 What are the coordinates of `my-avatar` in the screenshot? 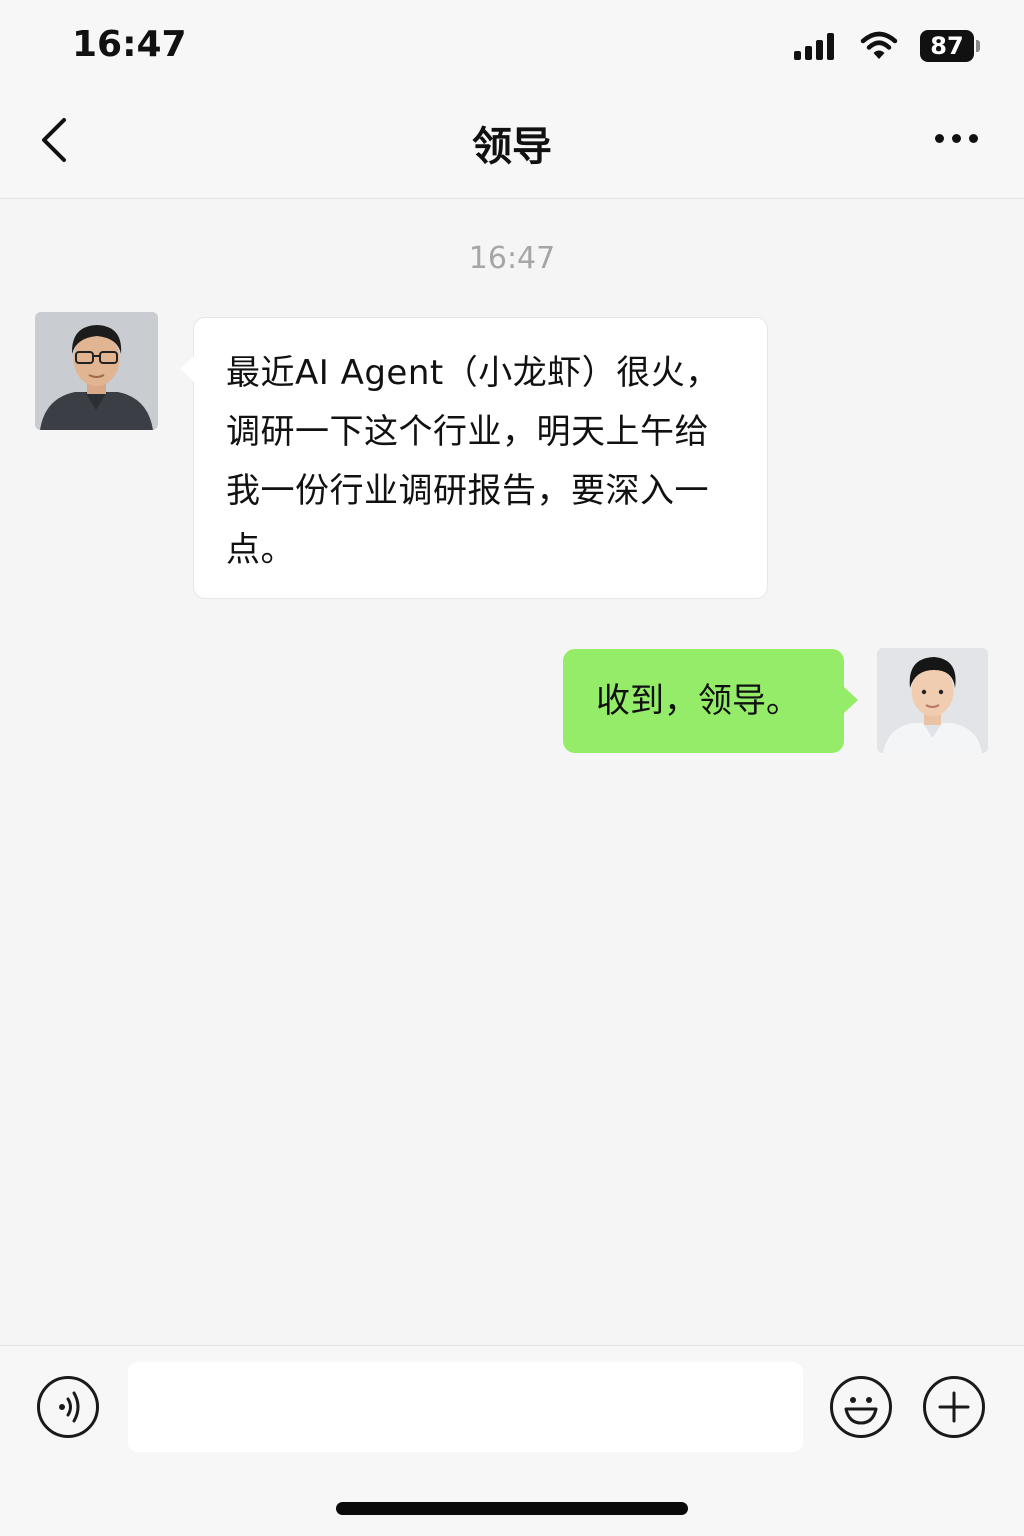 It's located at (932, 700).